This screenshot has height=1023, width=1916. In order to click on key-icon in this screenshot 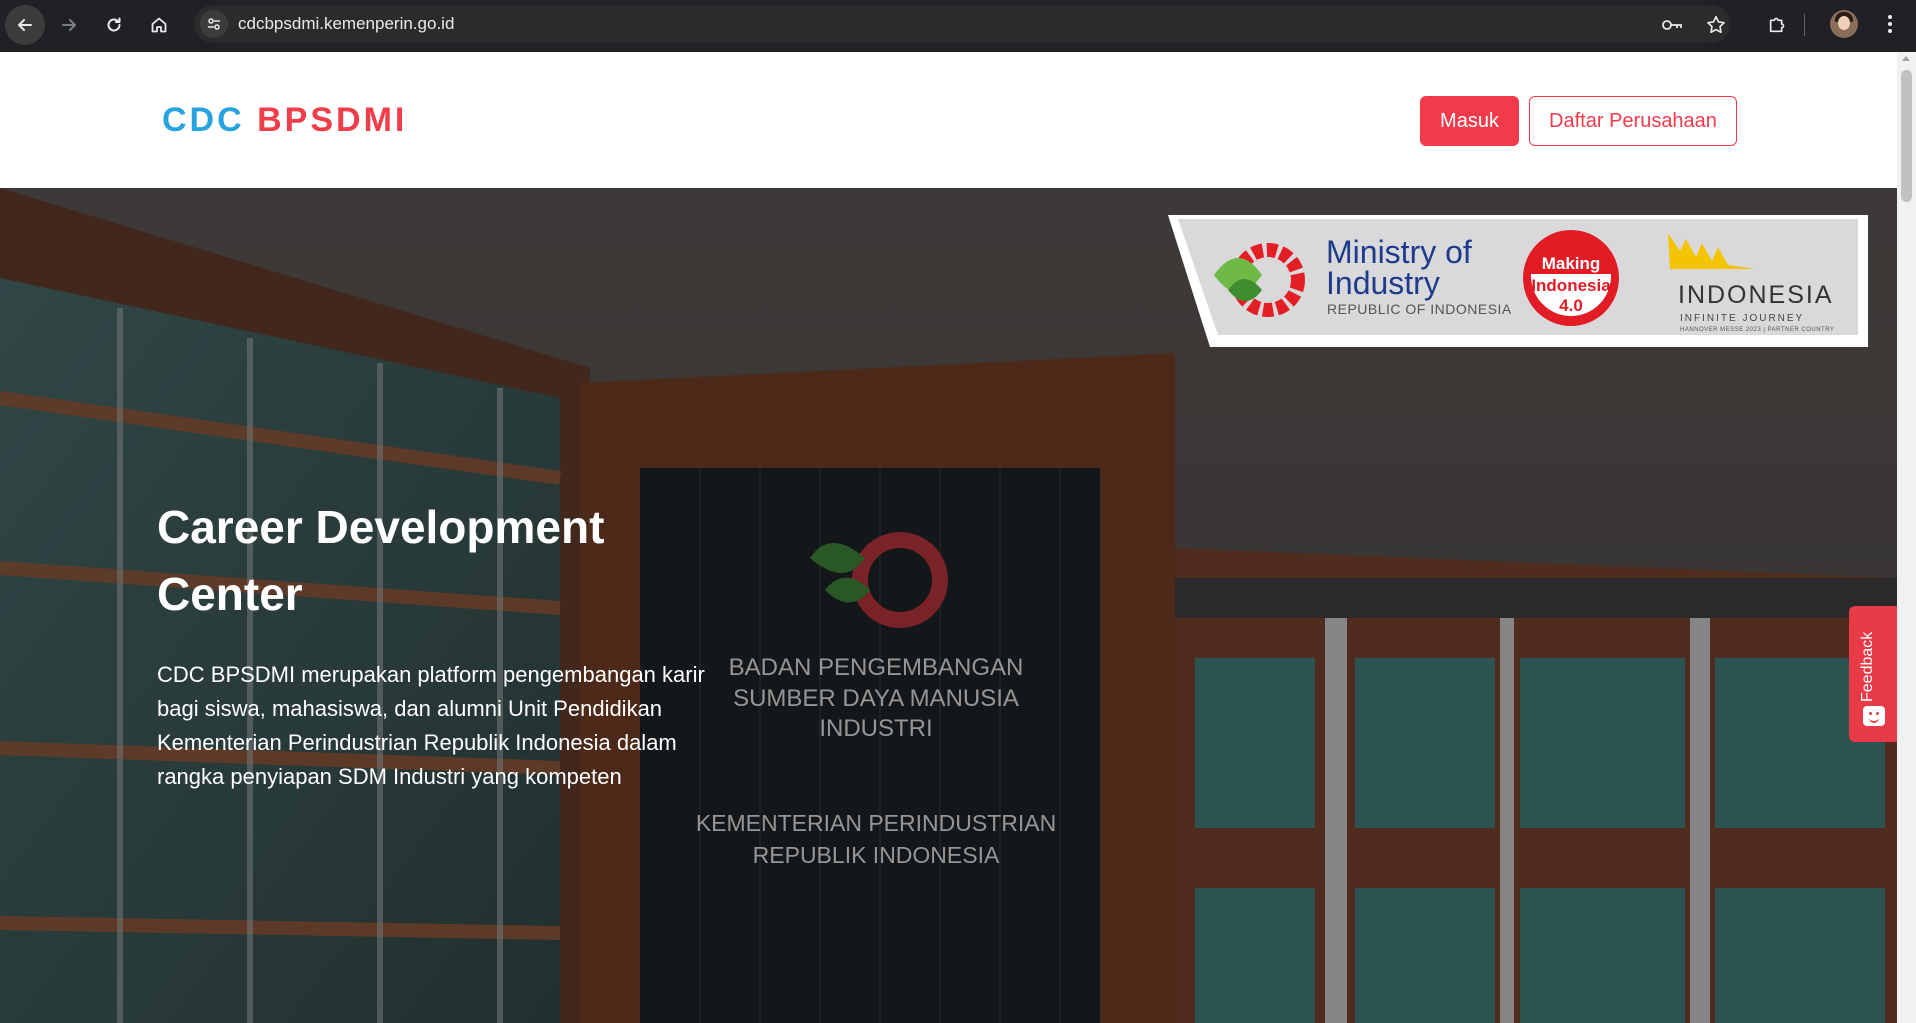, I will do `click(1672, 25)`.